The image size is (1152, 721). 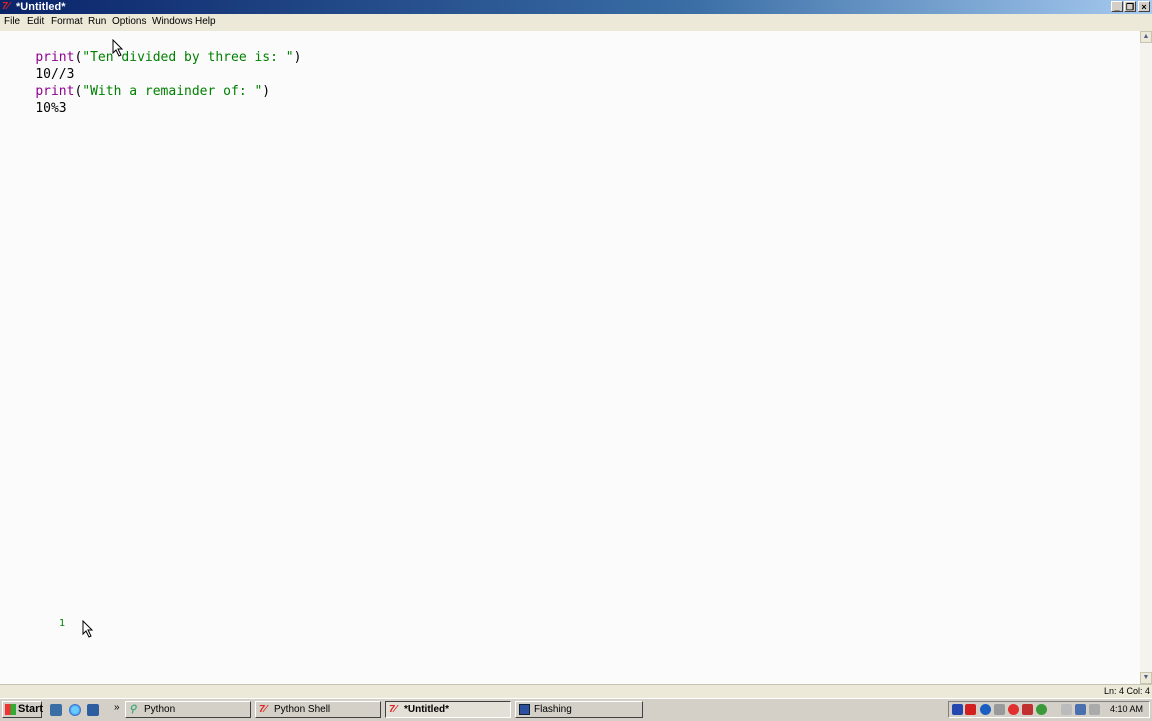 I want to click on cursor-position: Ln: 4 Col: 4, so click(x=1126, y=691).